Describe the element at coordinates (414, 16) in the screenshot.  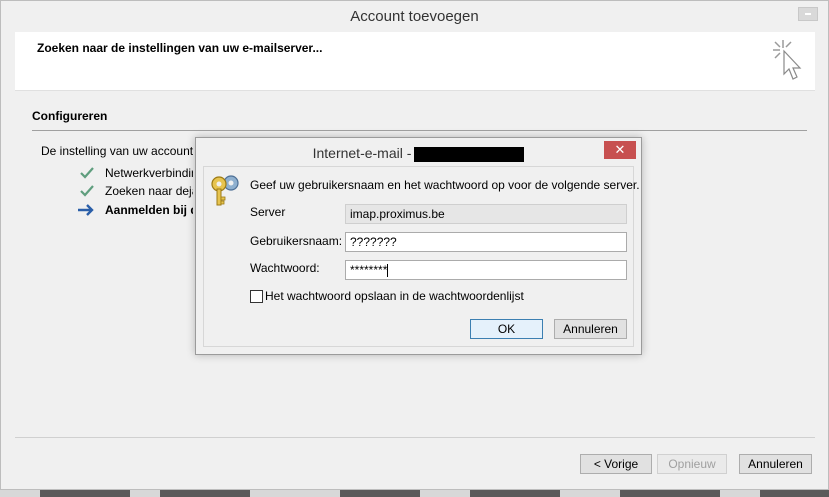
I see `window-title: Account toevoegen` at that location.